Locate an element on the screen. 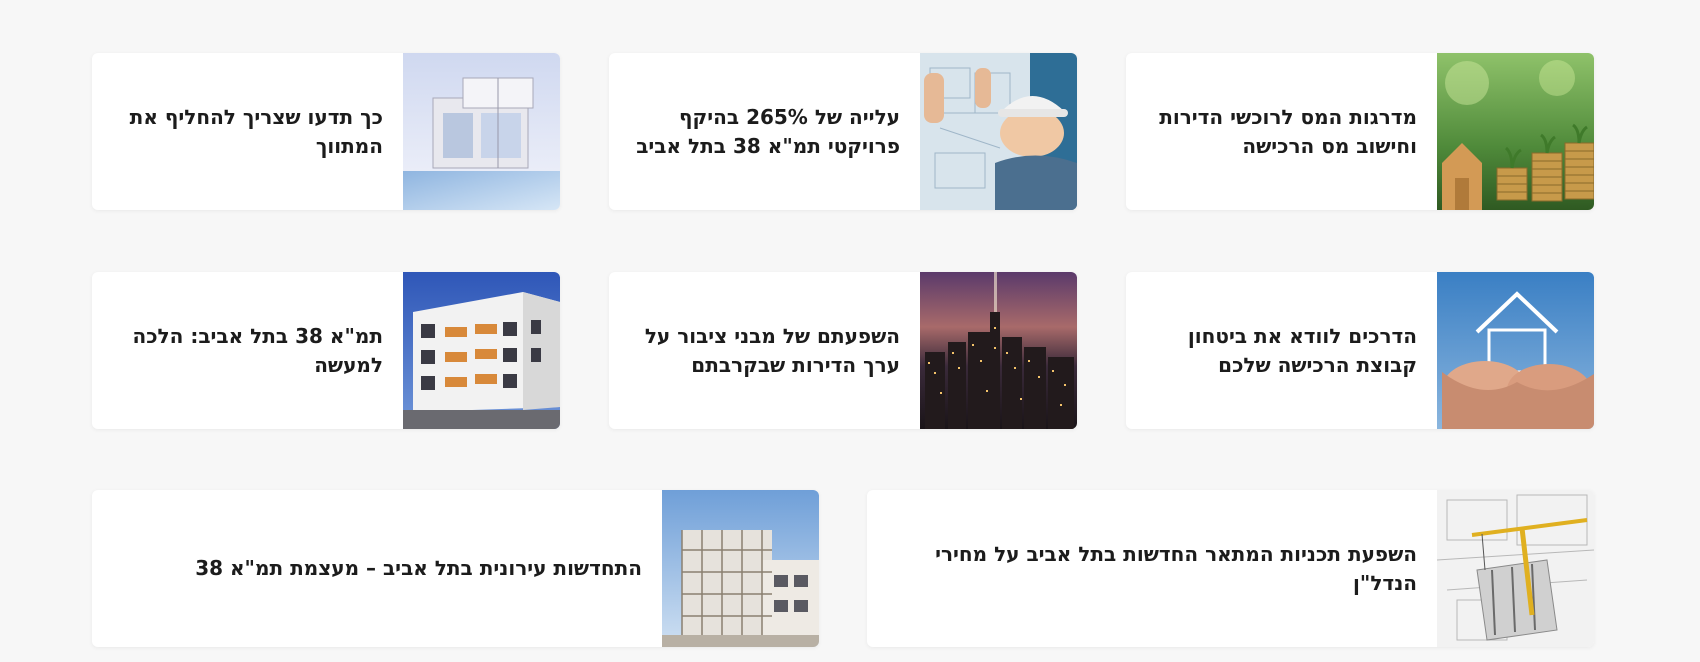 This screenshot has height=662, width=1700. modern-villa-image is located at coordinates (481, 131).